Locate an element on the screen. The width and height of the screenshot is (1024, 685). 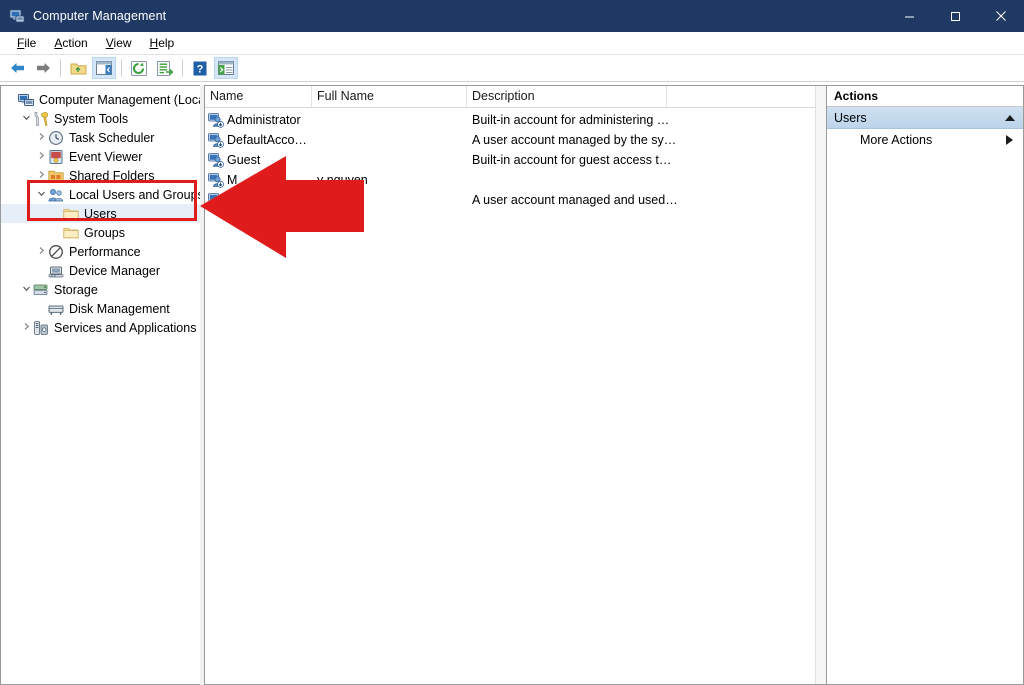
tree-node-label: Shared Folders is located at coordinates (112, 175).